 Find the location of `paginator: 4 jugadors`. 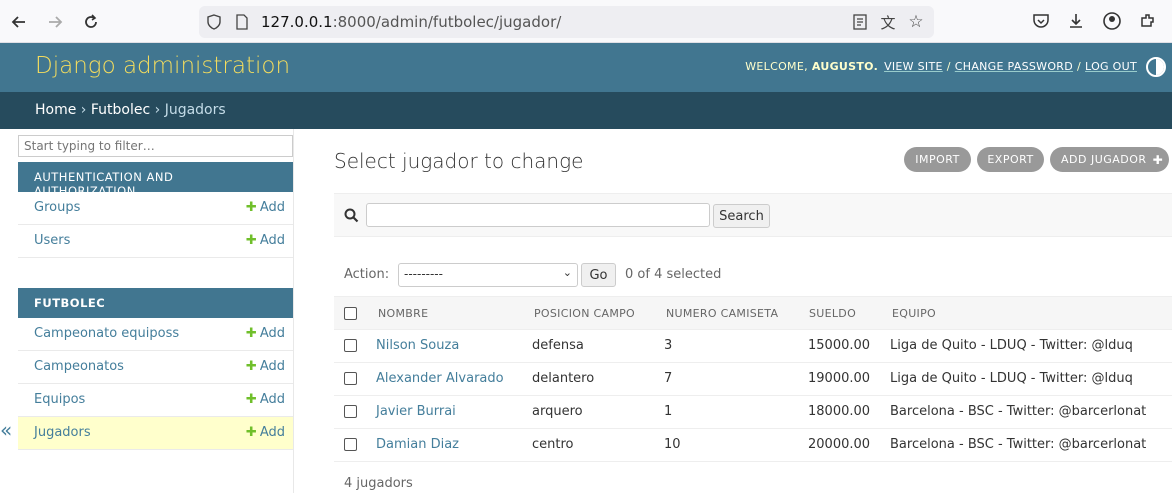

paginator: 4 jugadors is located at coordinates (378, 483).